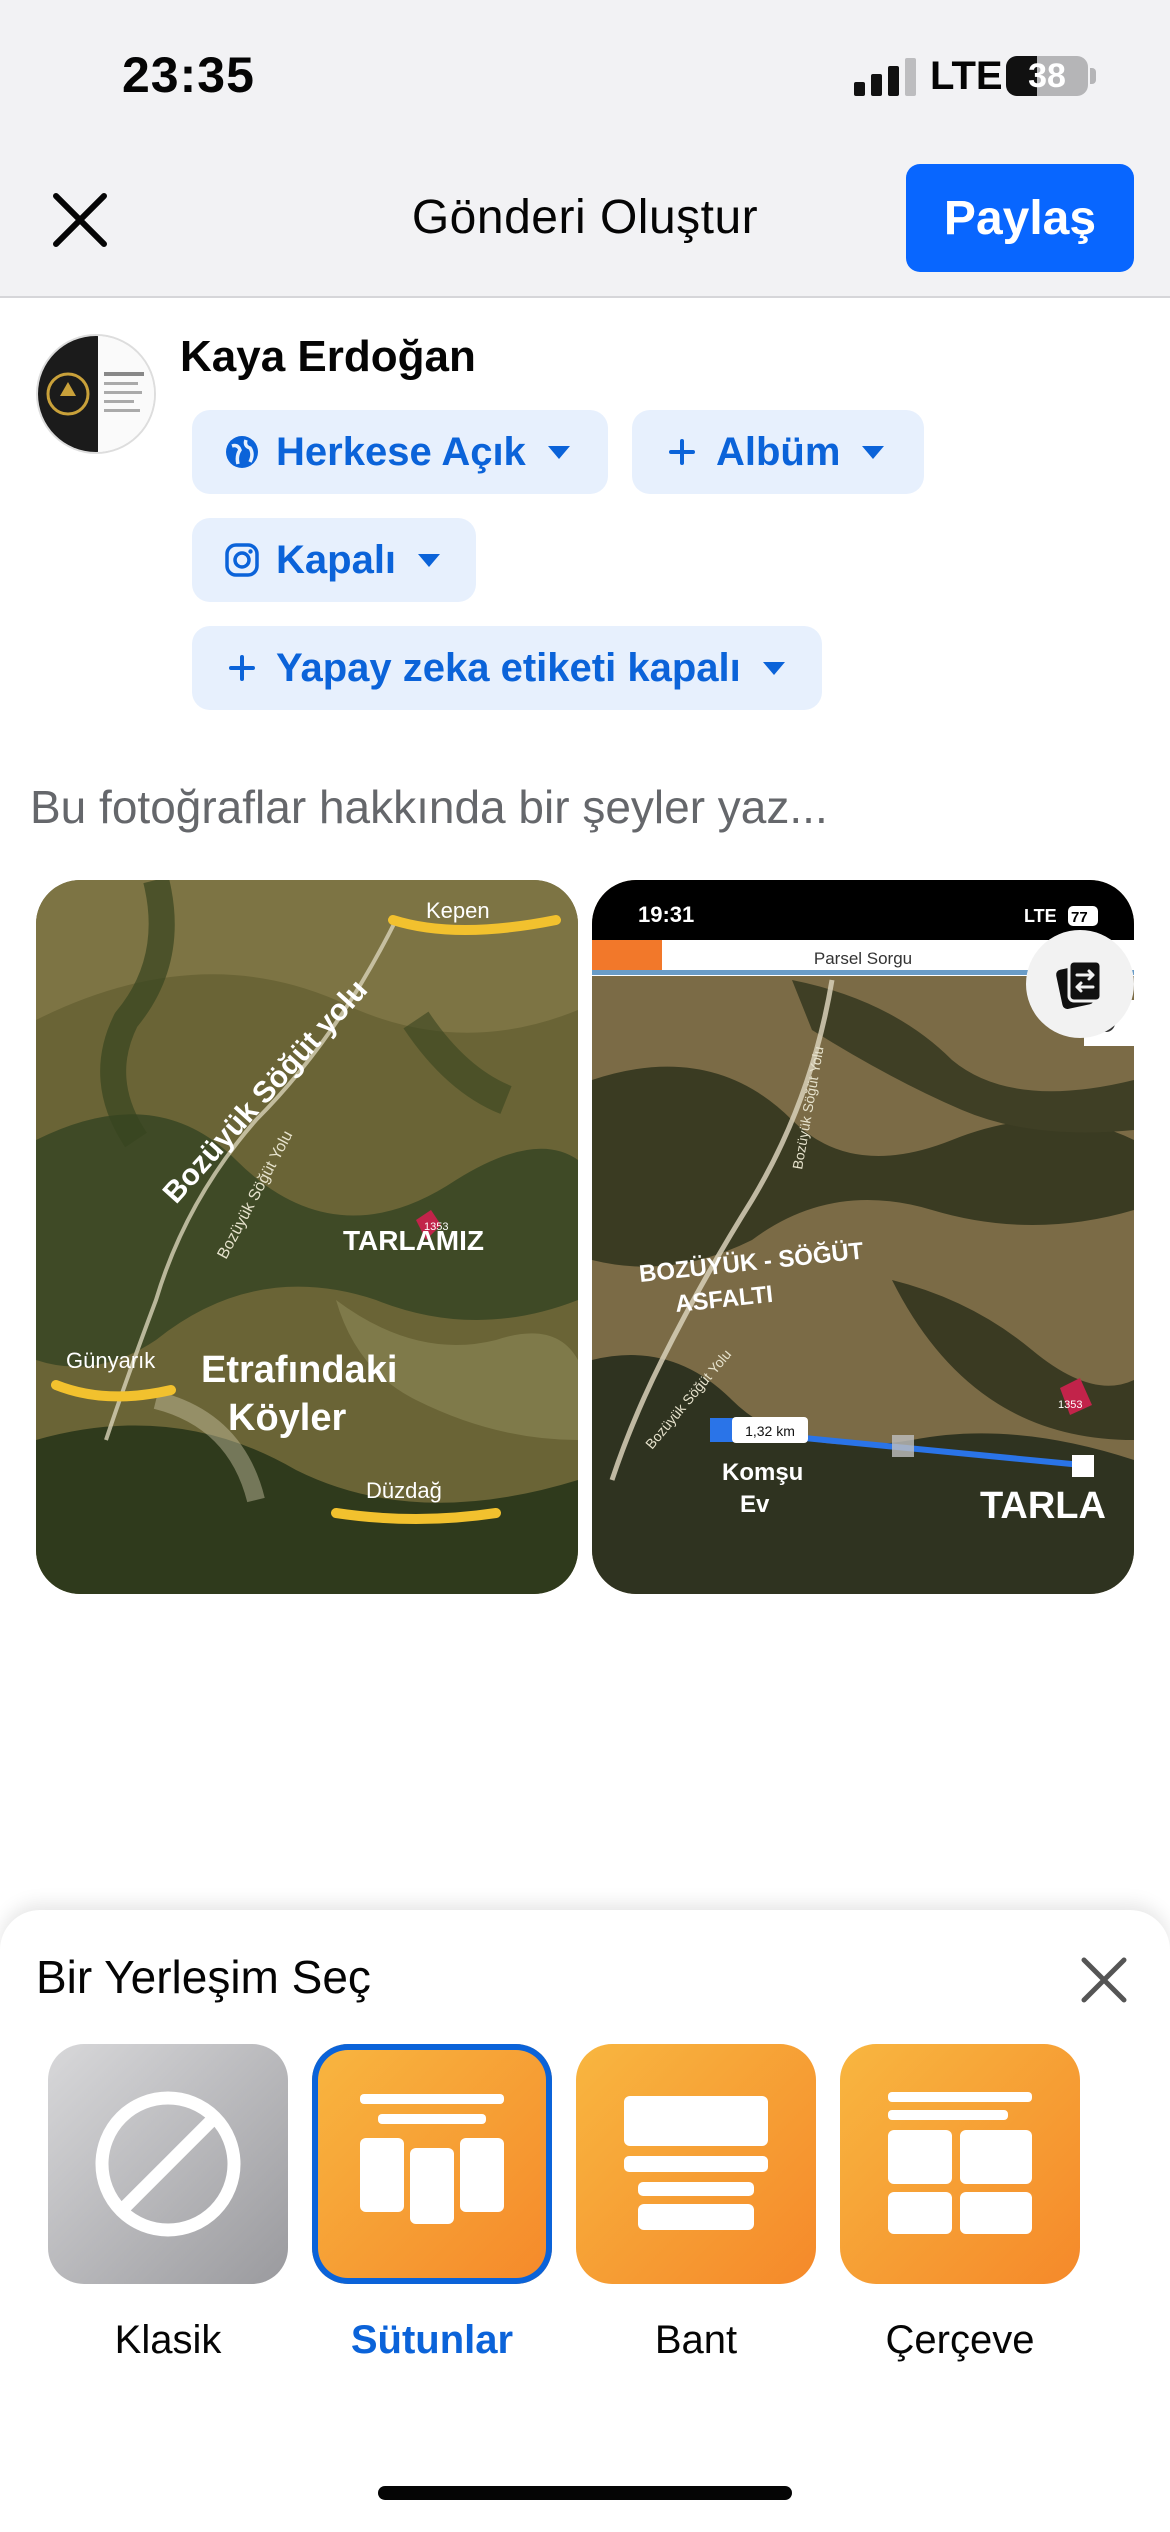 This screenshot has height=2532, width=1170. What do you see at coordinates (755, 1504) in the screenshot?
I see `neighbor-label-line-2: Ev` at bounding box center [755, 1504].